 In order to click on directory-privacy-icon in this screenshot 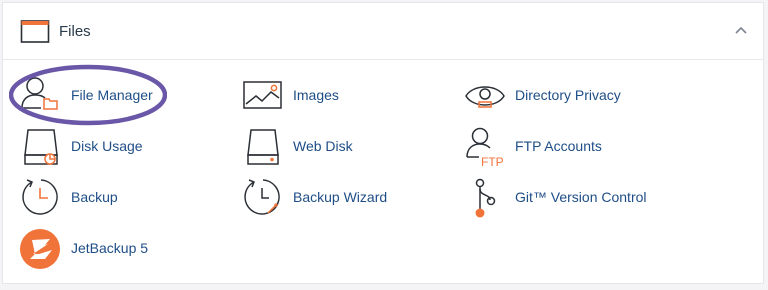, I will do `click(485, 97)`.